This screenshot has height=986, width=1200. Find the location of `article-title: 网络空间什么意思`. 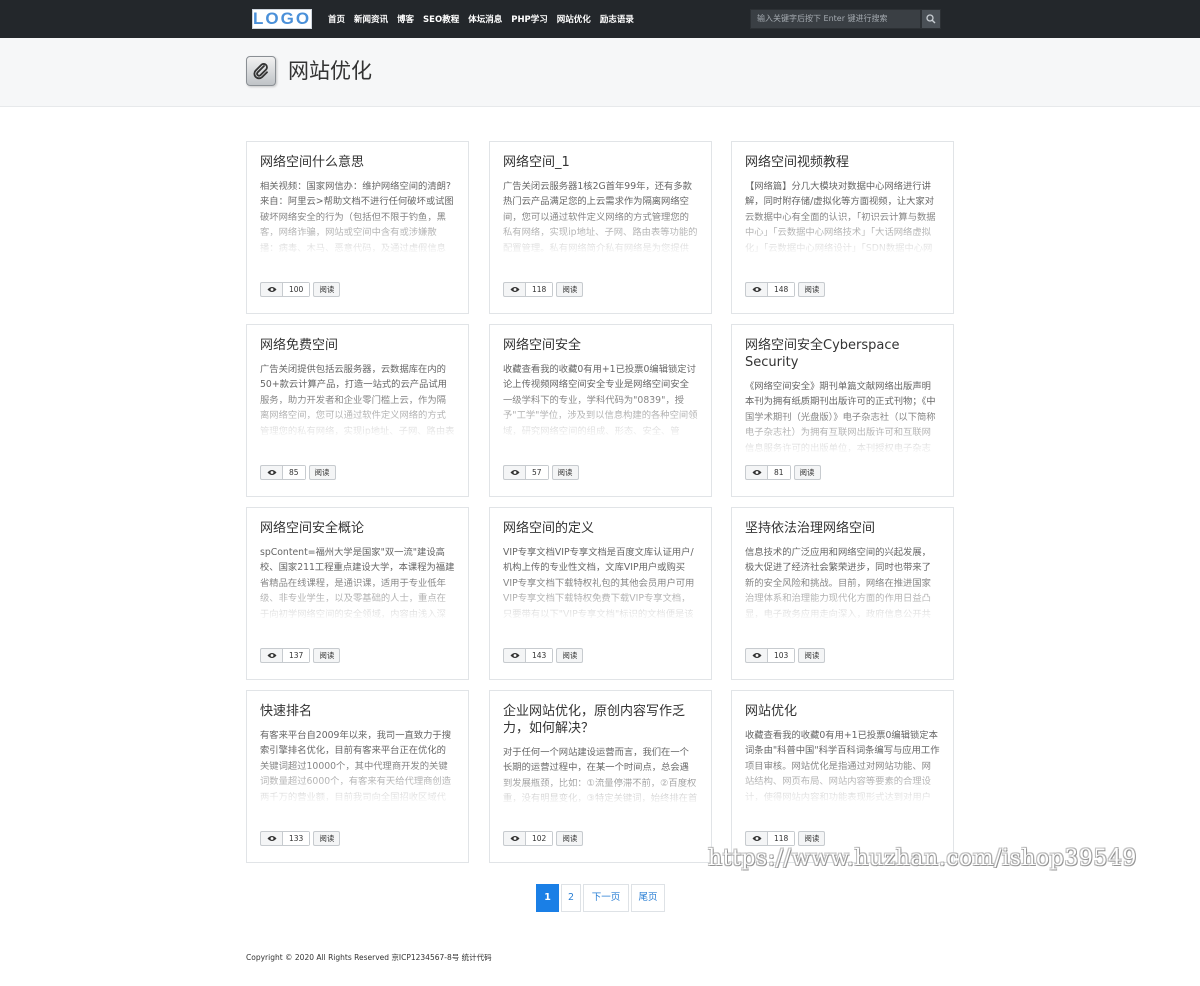

article-title: 网络空间什么意思 is located at coordinates (357, 162).